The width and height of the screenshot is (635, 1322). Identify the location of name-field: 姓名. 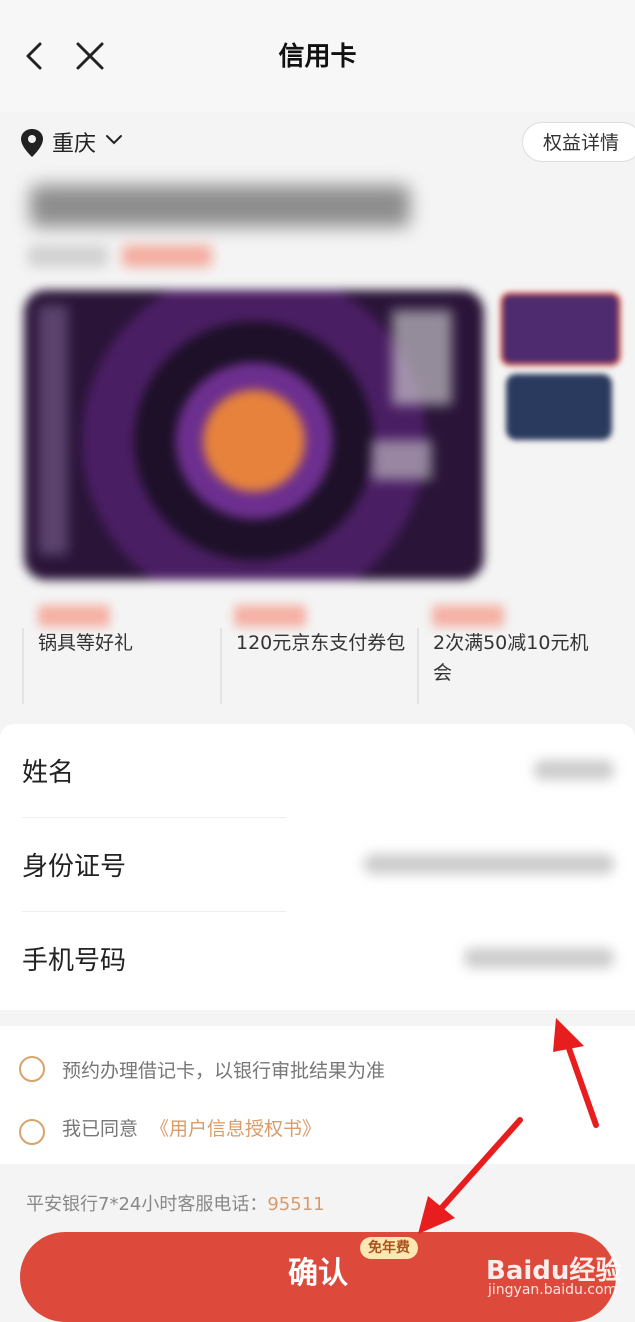
(322, 771).